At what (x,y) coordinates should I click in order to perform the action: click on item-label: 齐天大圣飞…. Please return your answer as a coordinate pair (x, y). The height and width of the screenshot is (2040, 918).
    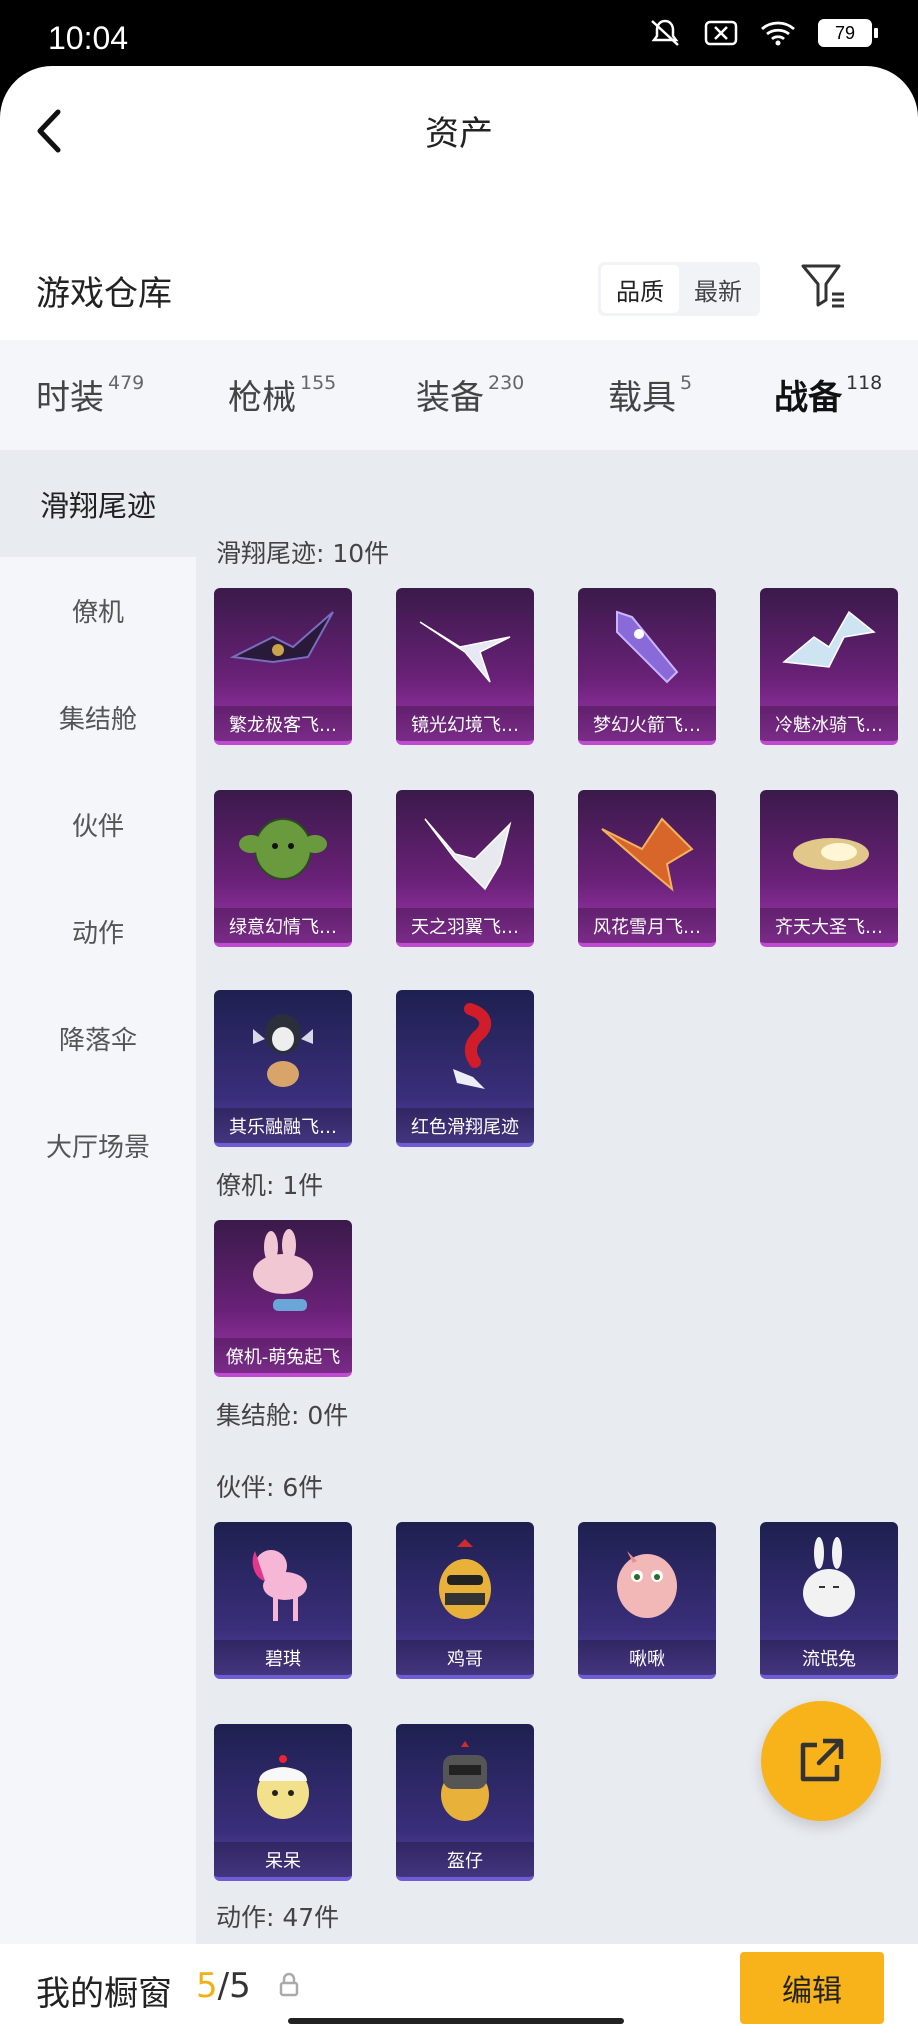
    Looking at the image, I should click on (829, 925).